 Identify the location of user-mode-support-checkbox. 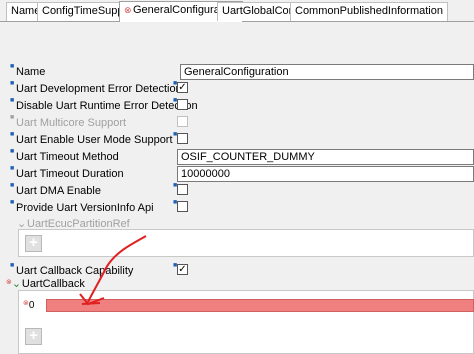
(182, 138).